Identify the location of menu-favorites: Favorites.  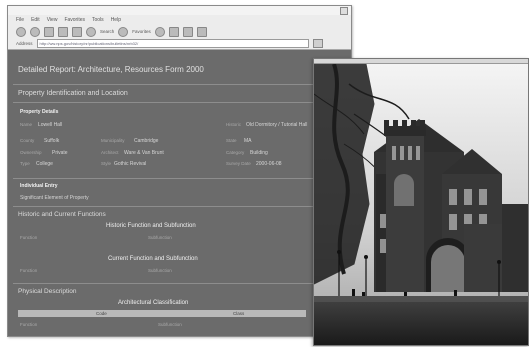
(74, 20).